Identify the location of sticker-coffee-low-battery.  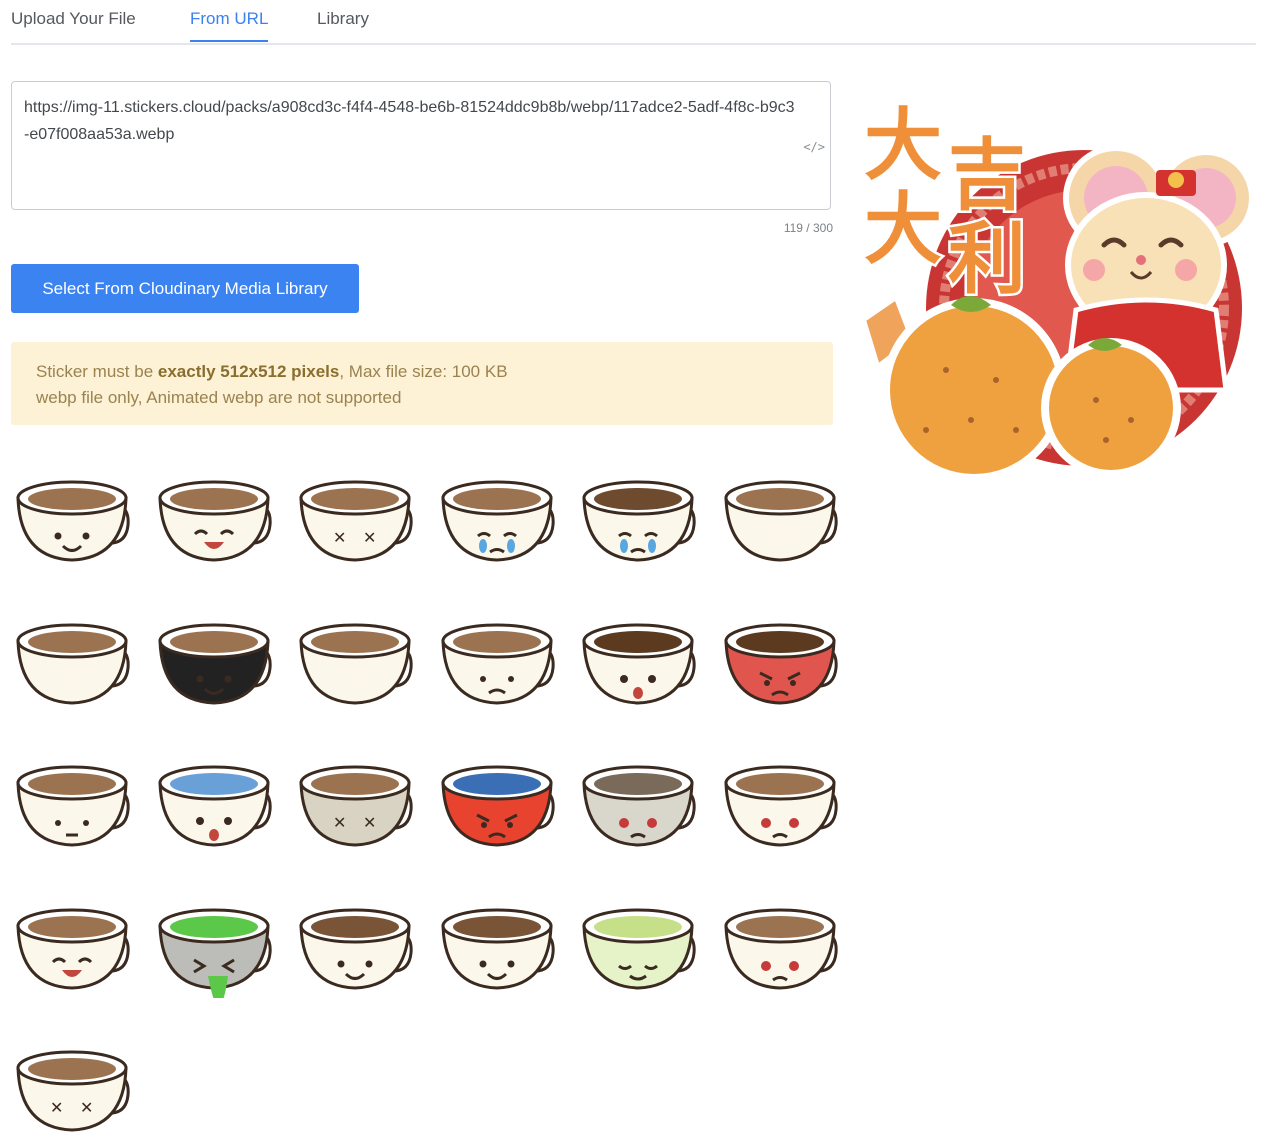
(638, 794).